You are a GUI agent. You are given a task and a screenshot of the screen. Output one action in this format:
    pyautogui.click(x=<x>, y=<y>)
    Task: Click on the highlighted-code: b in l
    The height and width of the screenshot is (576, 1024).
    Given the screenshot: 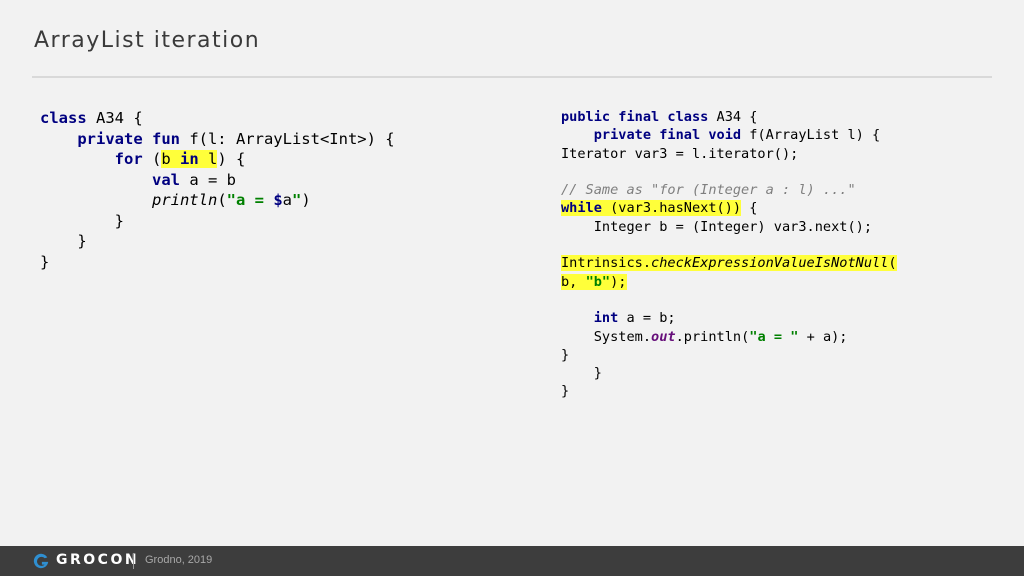 What is the action you would take?
    pyautogui.click(x=189, y=159)
    